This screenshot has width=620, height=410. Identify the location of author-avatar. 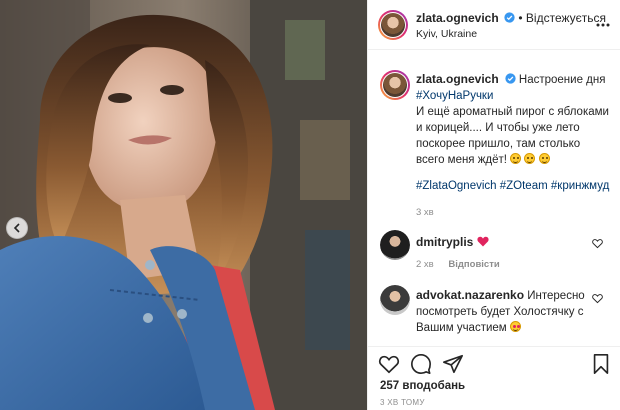
(393, 25).